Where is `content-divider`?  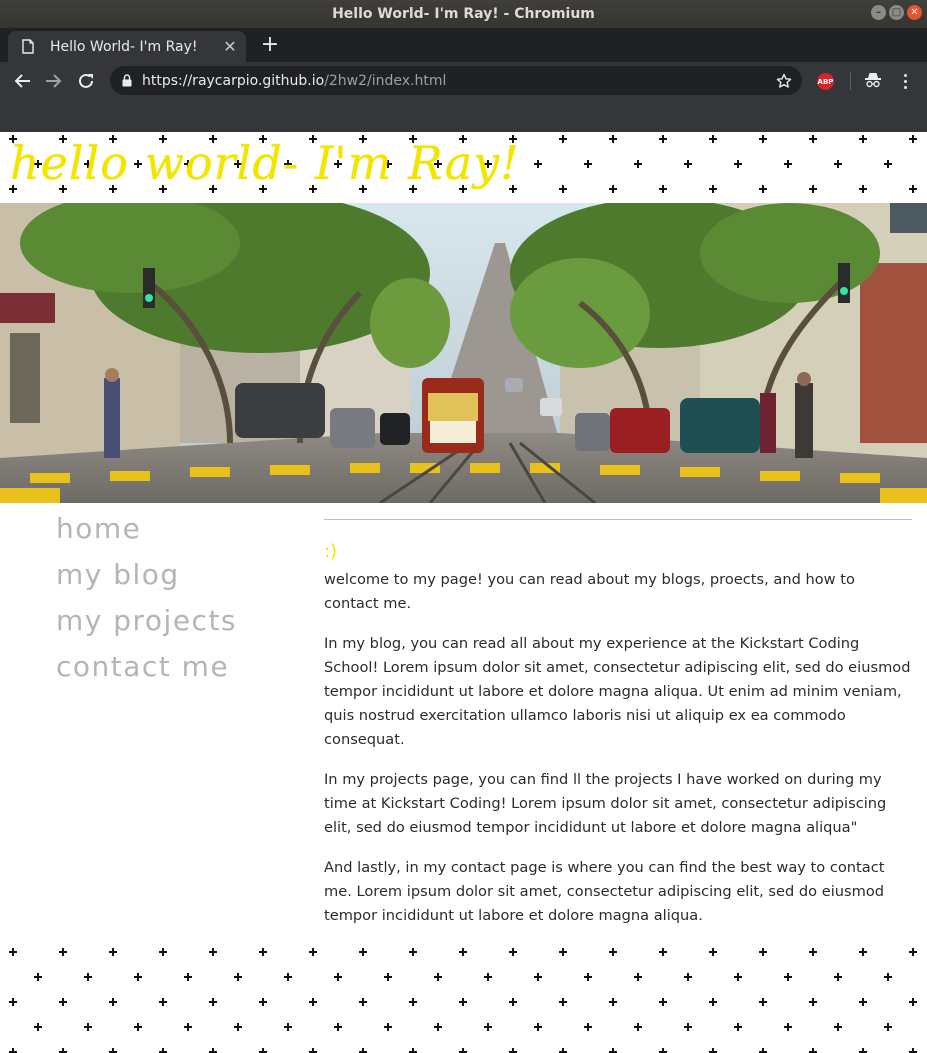
content-divider is located at coordinates (618, 519).